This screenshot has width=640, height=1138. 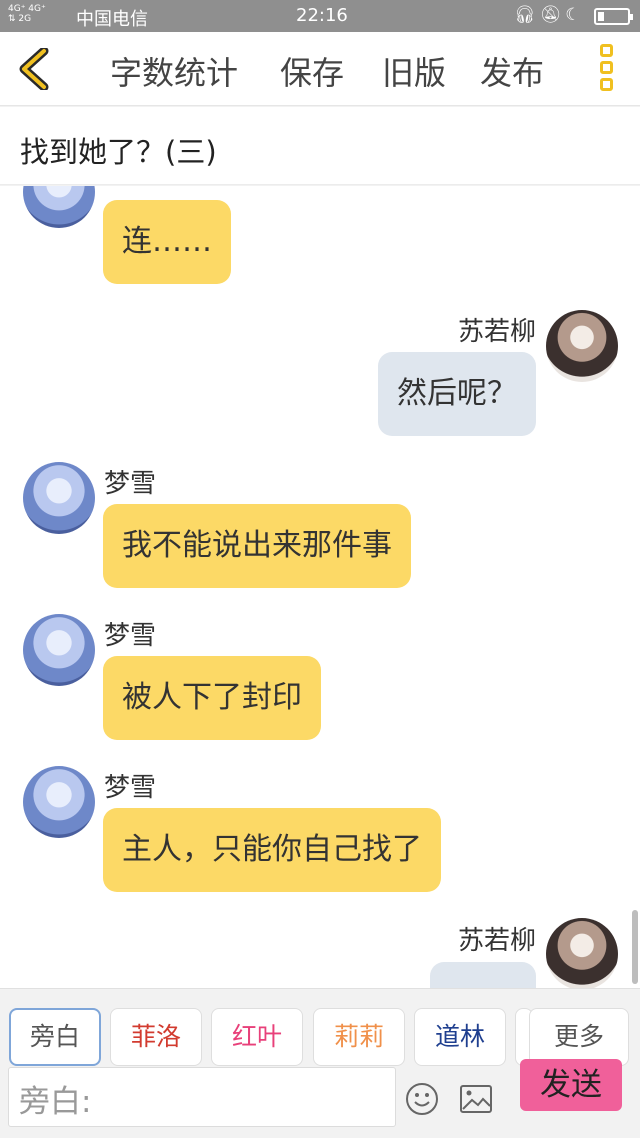 I want to click on role-lili: 莉莉, so click(x=359, y=1037).